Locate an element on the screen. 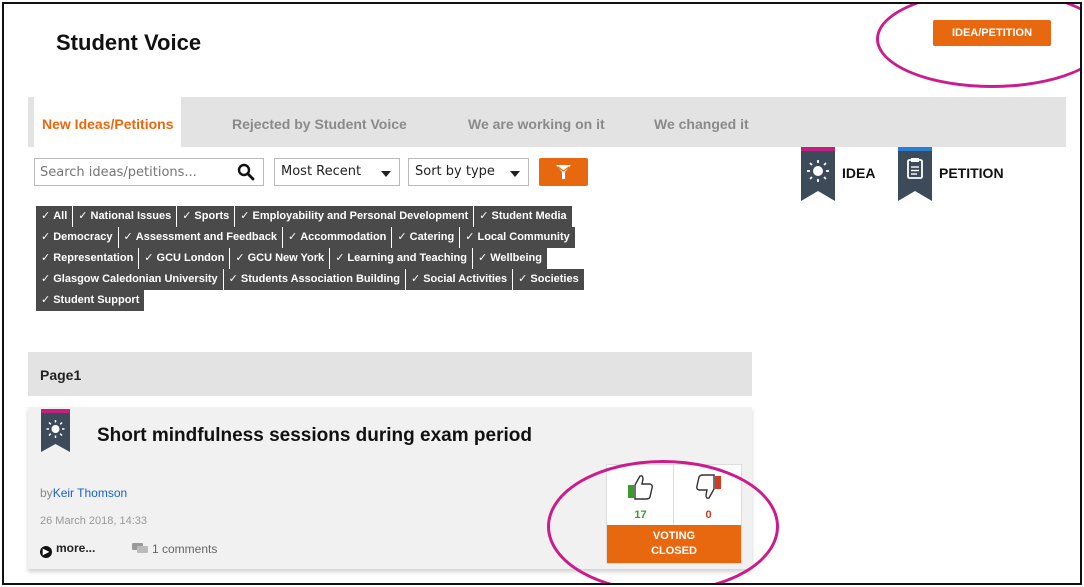 Image resolution: width=1084 pixels, height=587 pixels. page-label: Page1 is located at coordinates (61, 375).